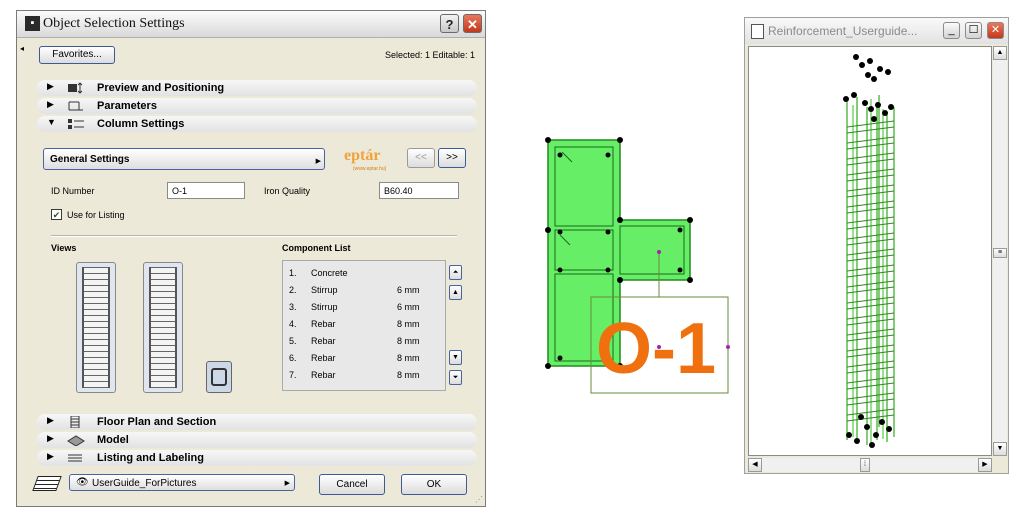 The width and height of the screenshot is (1024, 518). What do you see at coordinates (75, 106) in the screenshot?
I see `parameters-icon` at bounding box center [75, 106].